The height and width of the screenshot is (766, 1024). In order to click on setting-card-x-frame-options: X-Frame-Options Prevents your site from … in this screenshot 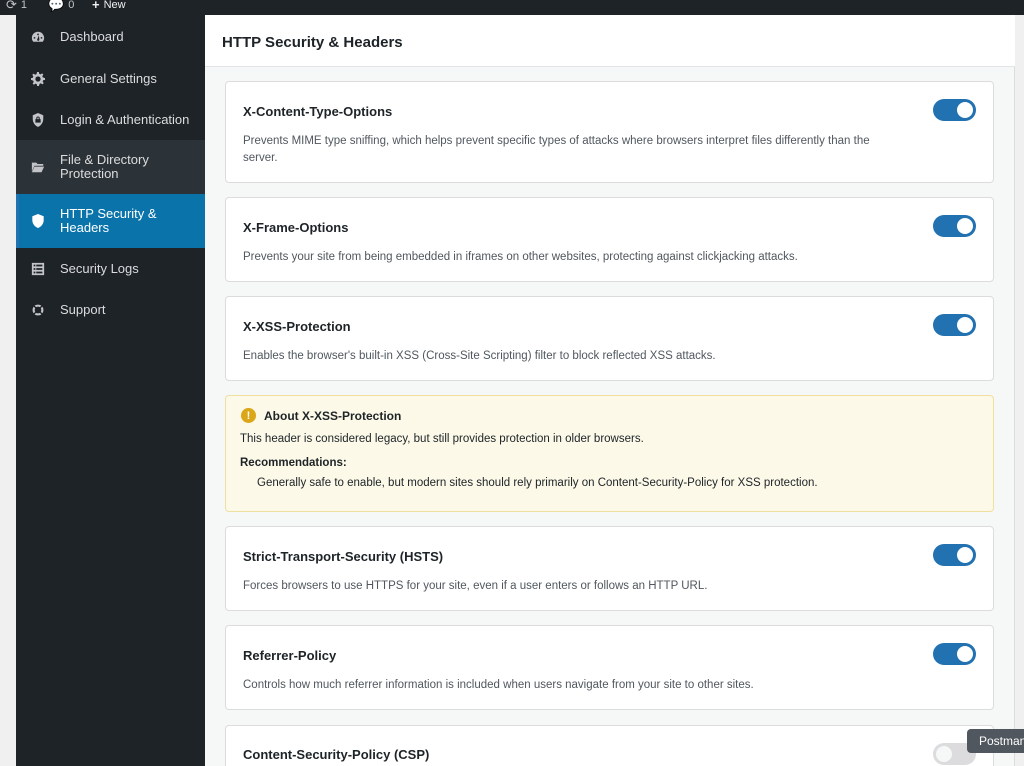, I will do `click(609, 239)`.